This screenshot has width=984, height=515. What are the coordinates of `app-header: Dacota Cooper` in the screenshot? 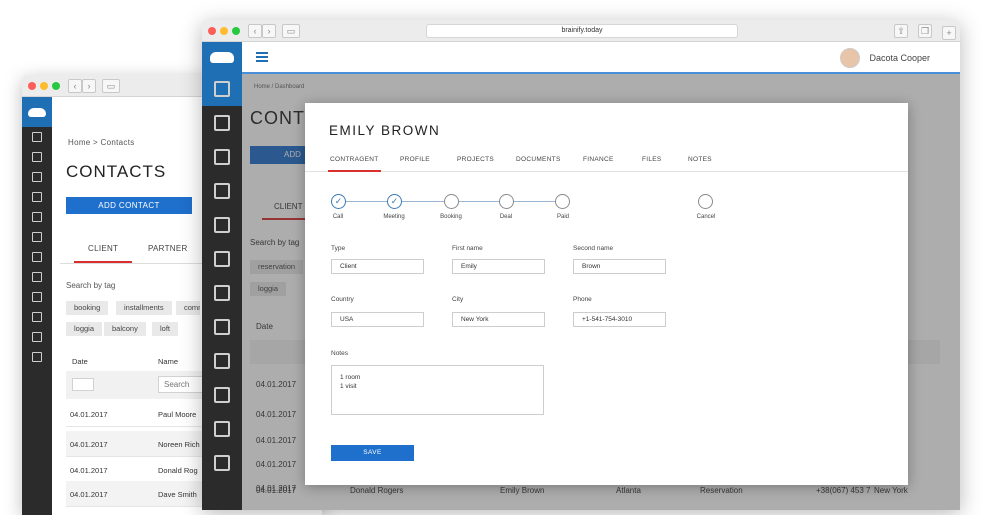 It's located at (601, 58).